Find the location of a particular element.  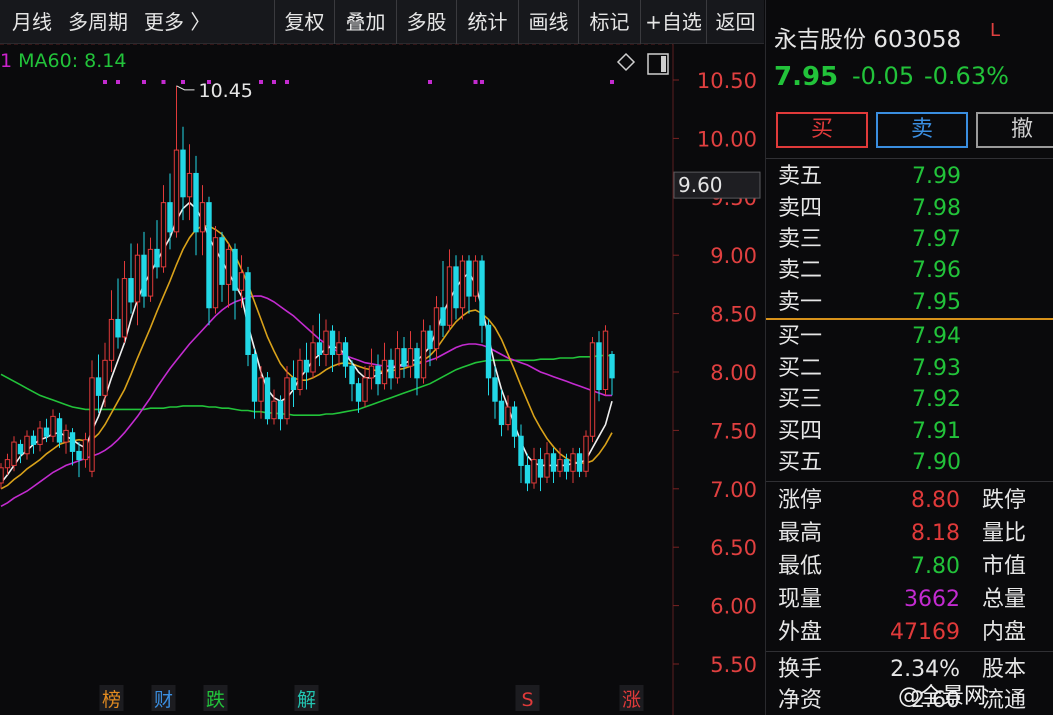

add-watchlist-button: +自选 is located at coordinates (673, 22).